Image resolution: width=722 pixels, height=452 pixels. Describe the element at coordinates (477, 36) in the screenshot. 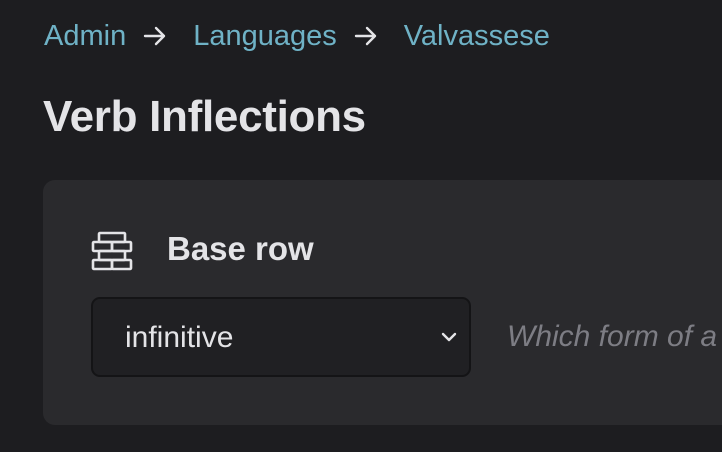

I see `breadcrumb-link-valvassese: Valvassese` at that location.